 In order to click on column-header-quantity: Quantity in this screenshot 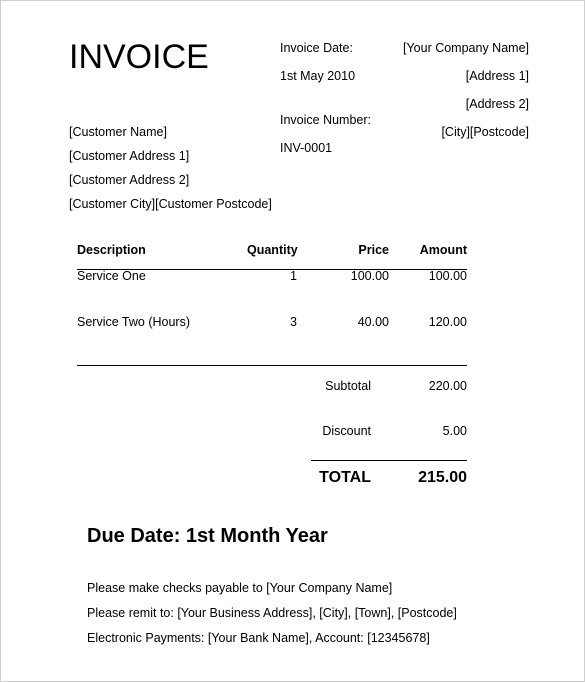, I will do `click(272, 250)`.